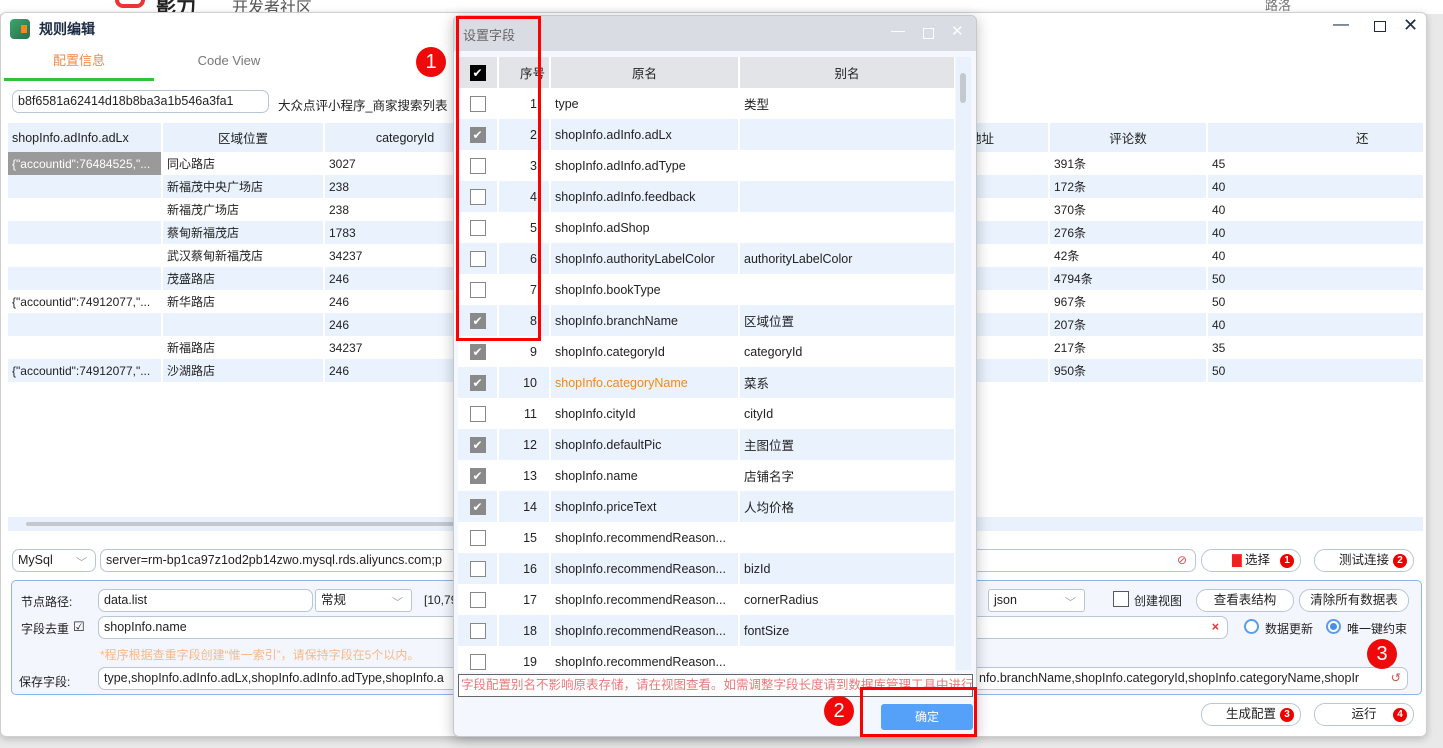 The image size is (1443, 748). I want to click on db-type-value: MySql, so click(35, 560).